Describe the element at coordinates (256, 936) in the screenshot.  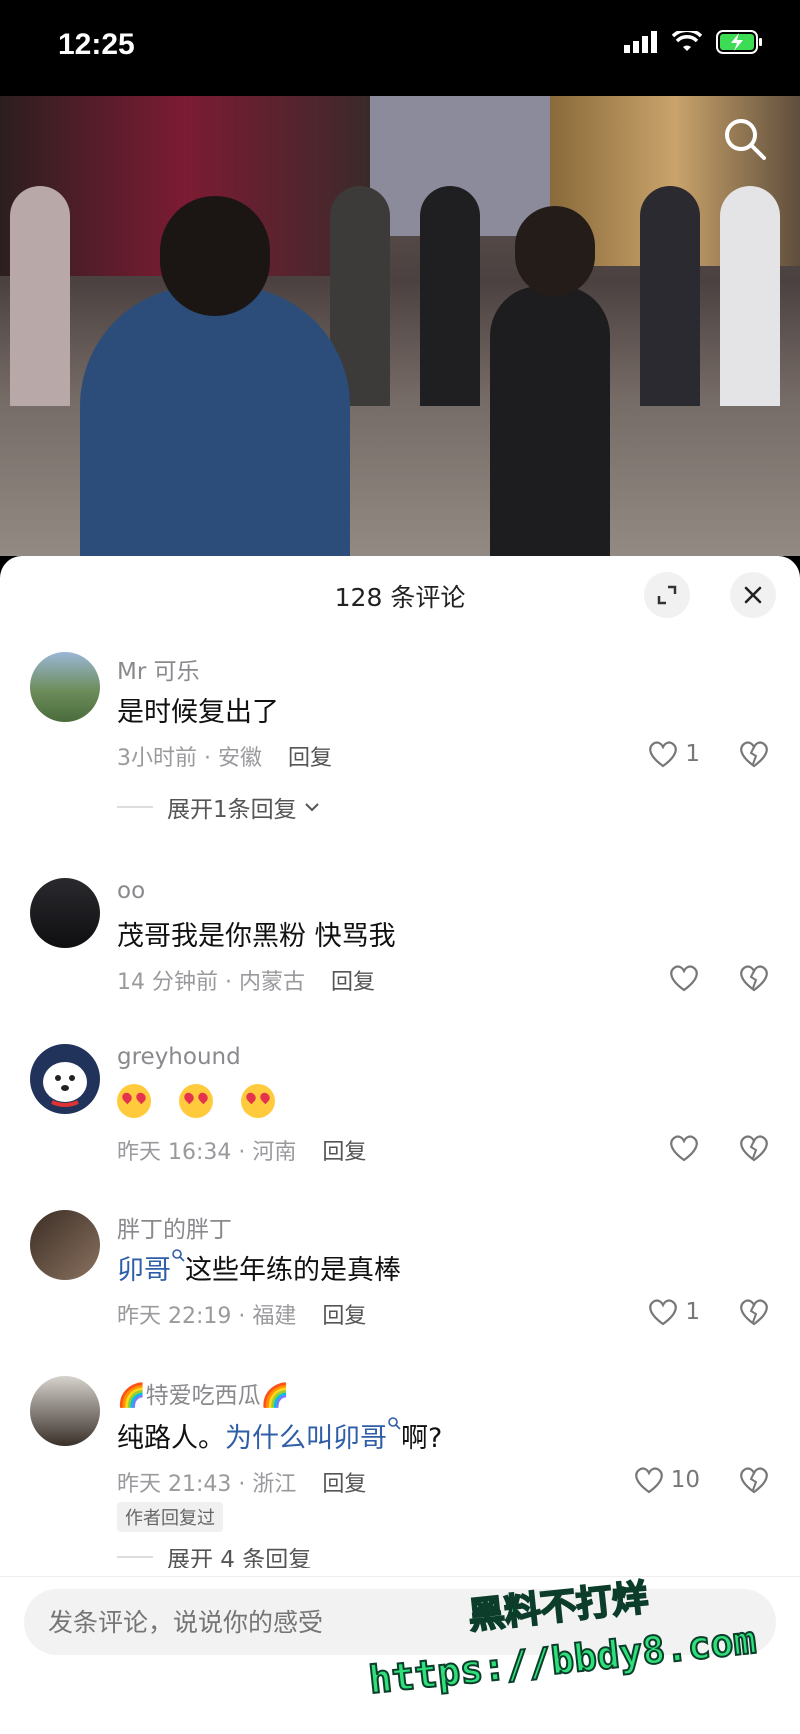
I see `comment-text: 茂哥我是你黑粉 快骂我` at that location.